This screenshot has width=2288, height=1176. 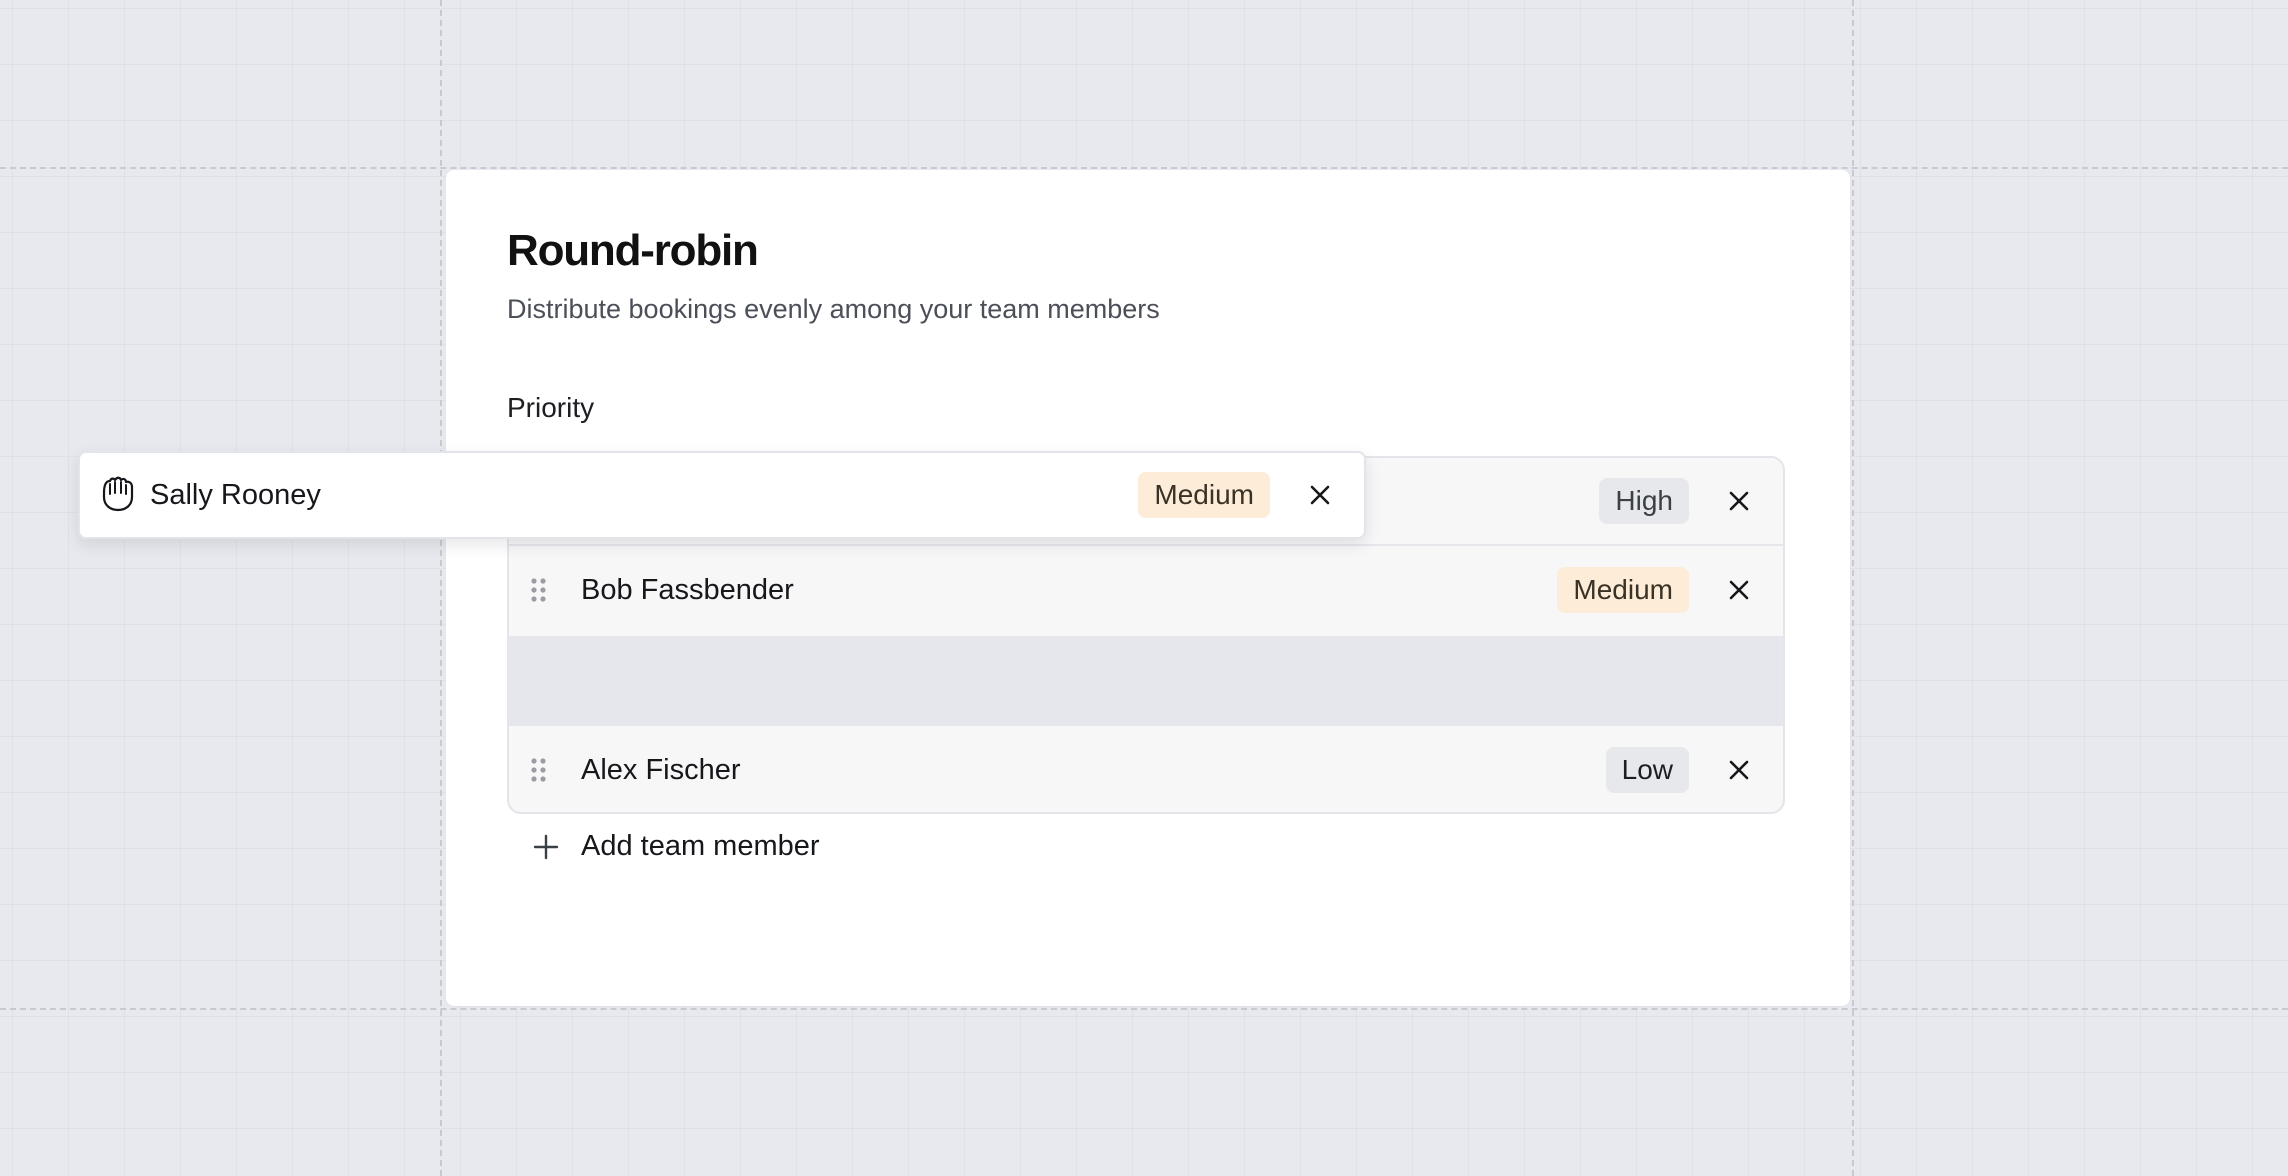 What do you see at coordinates (1146, 681) in the screenshot?
I see `drop-placeholder` at bounding box center [1146, 681].